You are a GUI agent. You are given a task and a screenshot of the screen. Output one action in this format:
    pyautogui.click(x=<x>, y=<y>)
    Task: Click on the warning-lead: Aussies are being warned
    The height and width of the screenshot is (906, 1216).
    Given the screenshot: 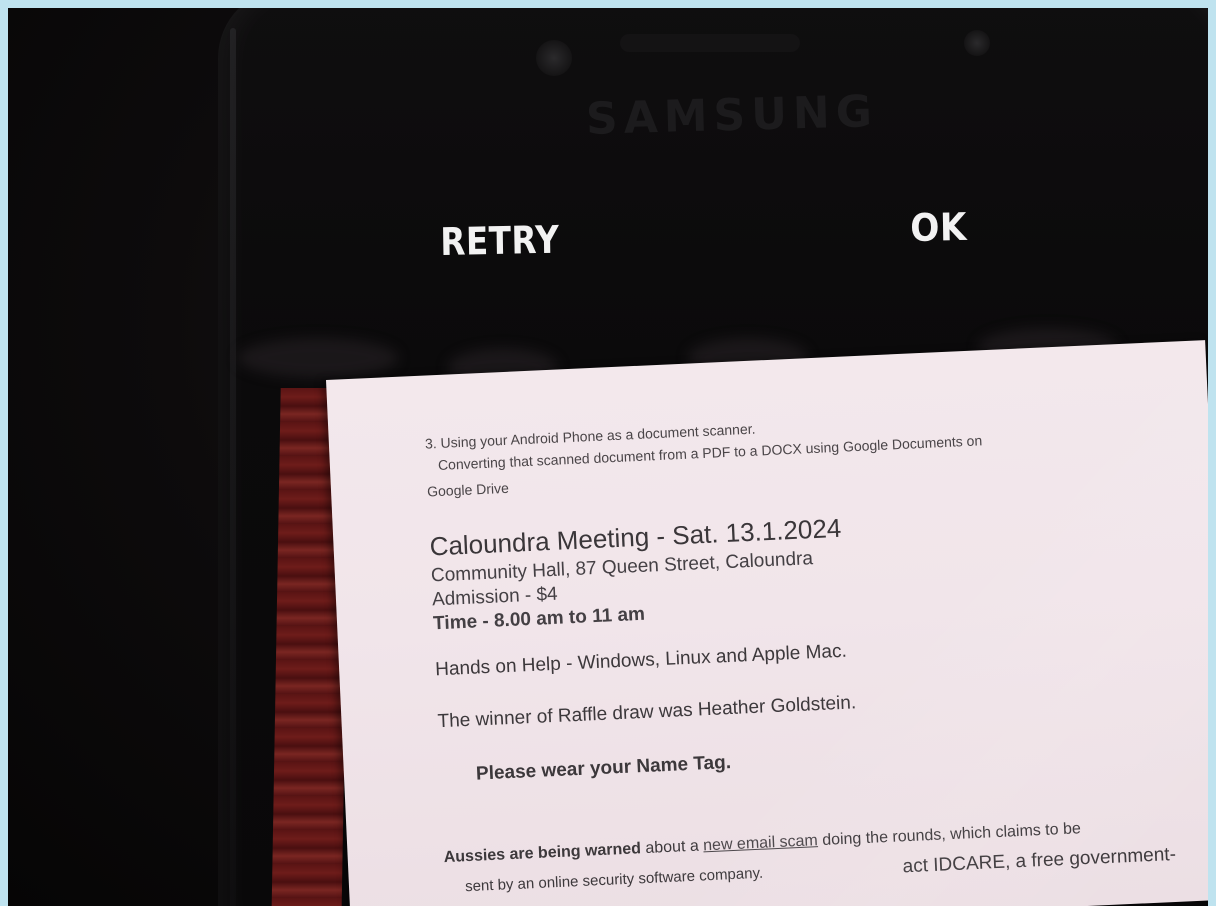 What is the action you would take?
    pyautogui.click(x=542, y=853)
    